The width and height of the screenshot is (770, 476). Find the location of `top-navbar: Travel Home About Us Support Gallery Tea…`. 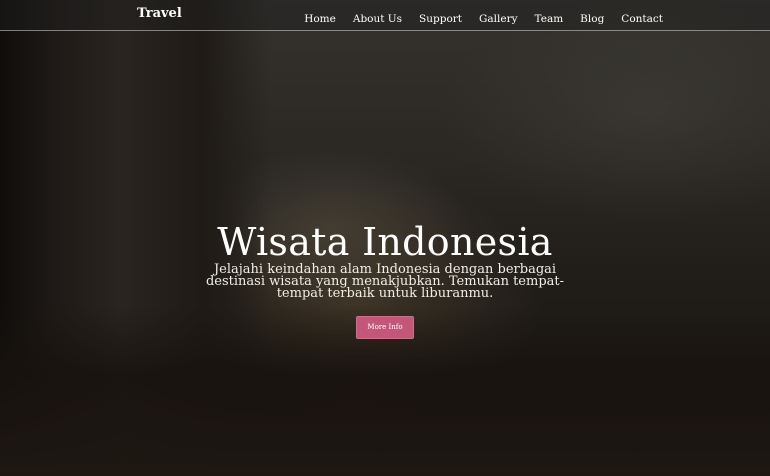

top-navbar: Travel Home About Us Support Gallery Tea… is located at coordinates (385, 15).